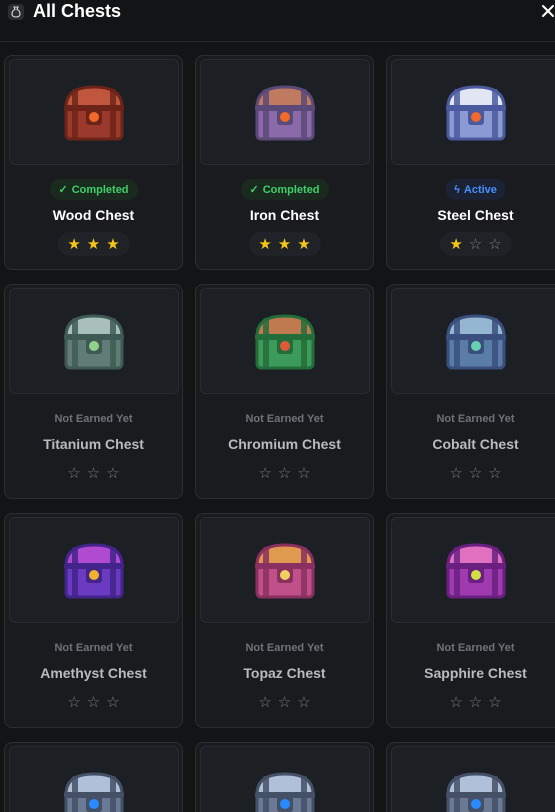 The height and width of the screenshot is (812, 555). I want to click on chest-name: Topaz Chest, so click(284, 673).